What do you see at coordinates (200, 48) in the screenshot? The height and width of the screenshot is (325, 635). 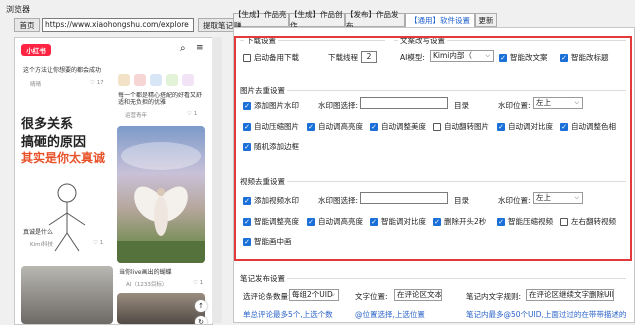 I see `menu-icon: ≡` at bounding box center [200, 48].